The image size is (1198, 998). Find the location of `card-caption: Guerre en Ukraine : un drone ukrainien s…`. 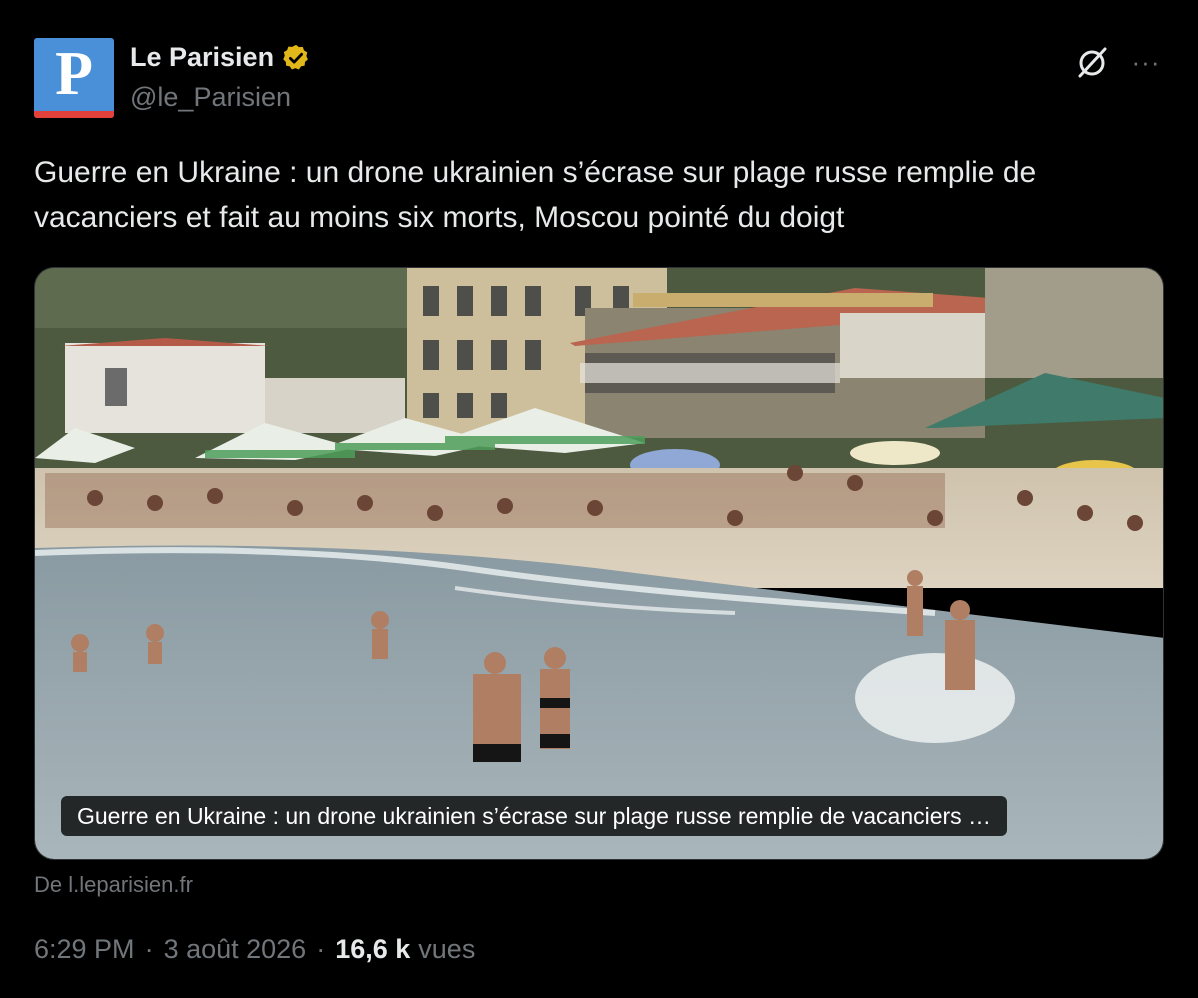

card-caption: Guerre en Ukraine : un drone ukrainien s… is located at coordinates (534, 816).